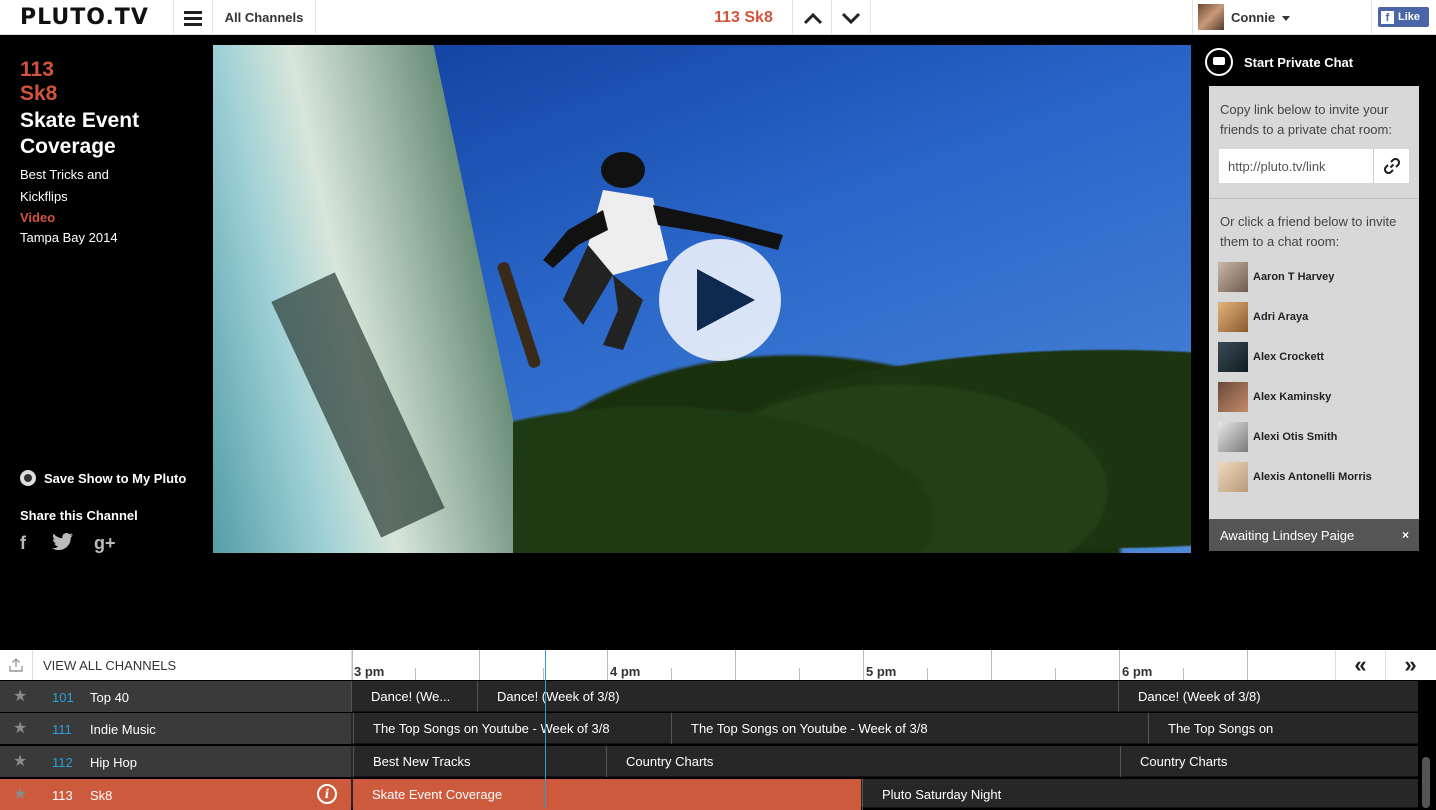  Describe the element at coordinates (1277, 437) in the screenshot. I see `friend-item: Alexi Otis Smith` at that location.